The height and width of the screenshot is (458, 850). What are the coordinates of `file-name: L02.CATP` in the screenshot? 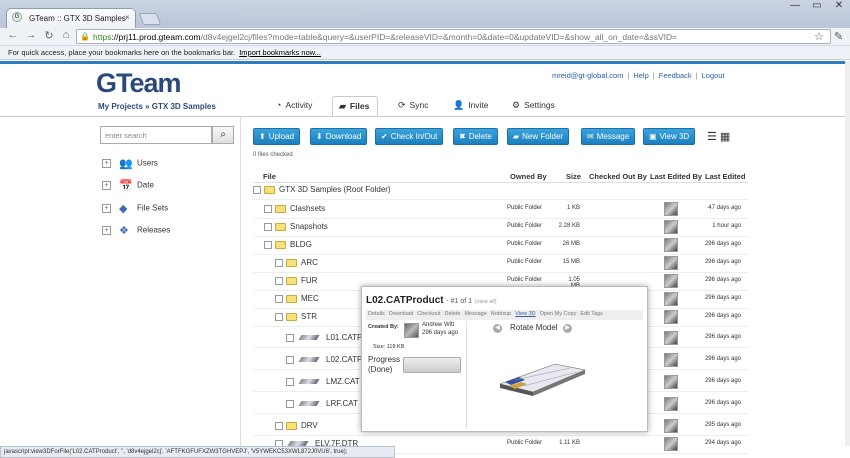 It's located at (344, 359).